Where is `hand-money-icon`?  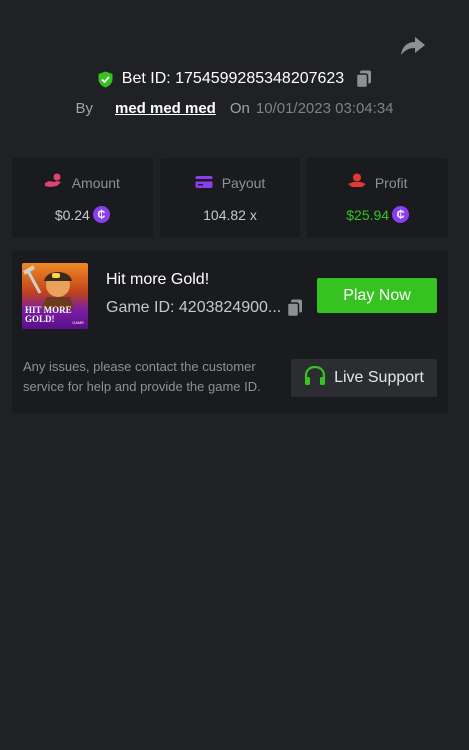 hand-money-icon is located at coordinates (356, 182).